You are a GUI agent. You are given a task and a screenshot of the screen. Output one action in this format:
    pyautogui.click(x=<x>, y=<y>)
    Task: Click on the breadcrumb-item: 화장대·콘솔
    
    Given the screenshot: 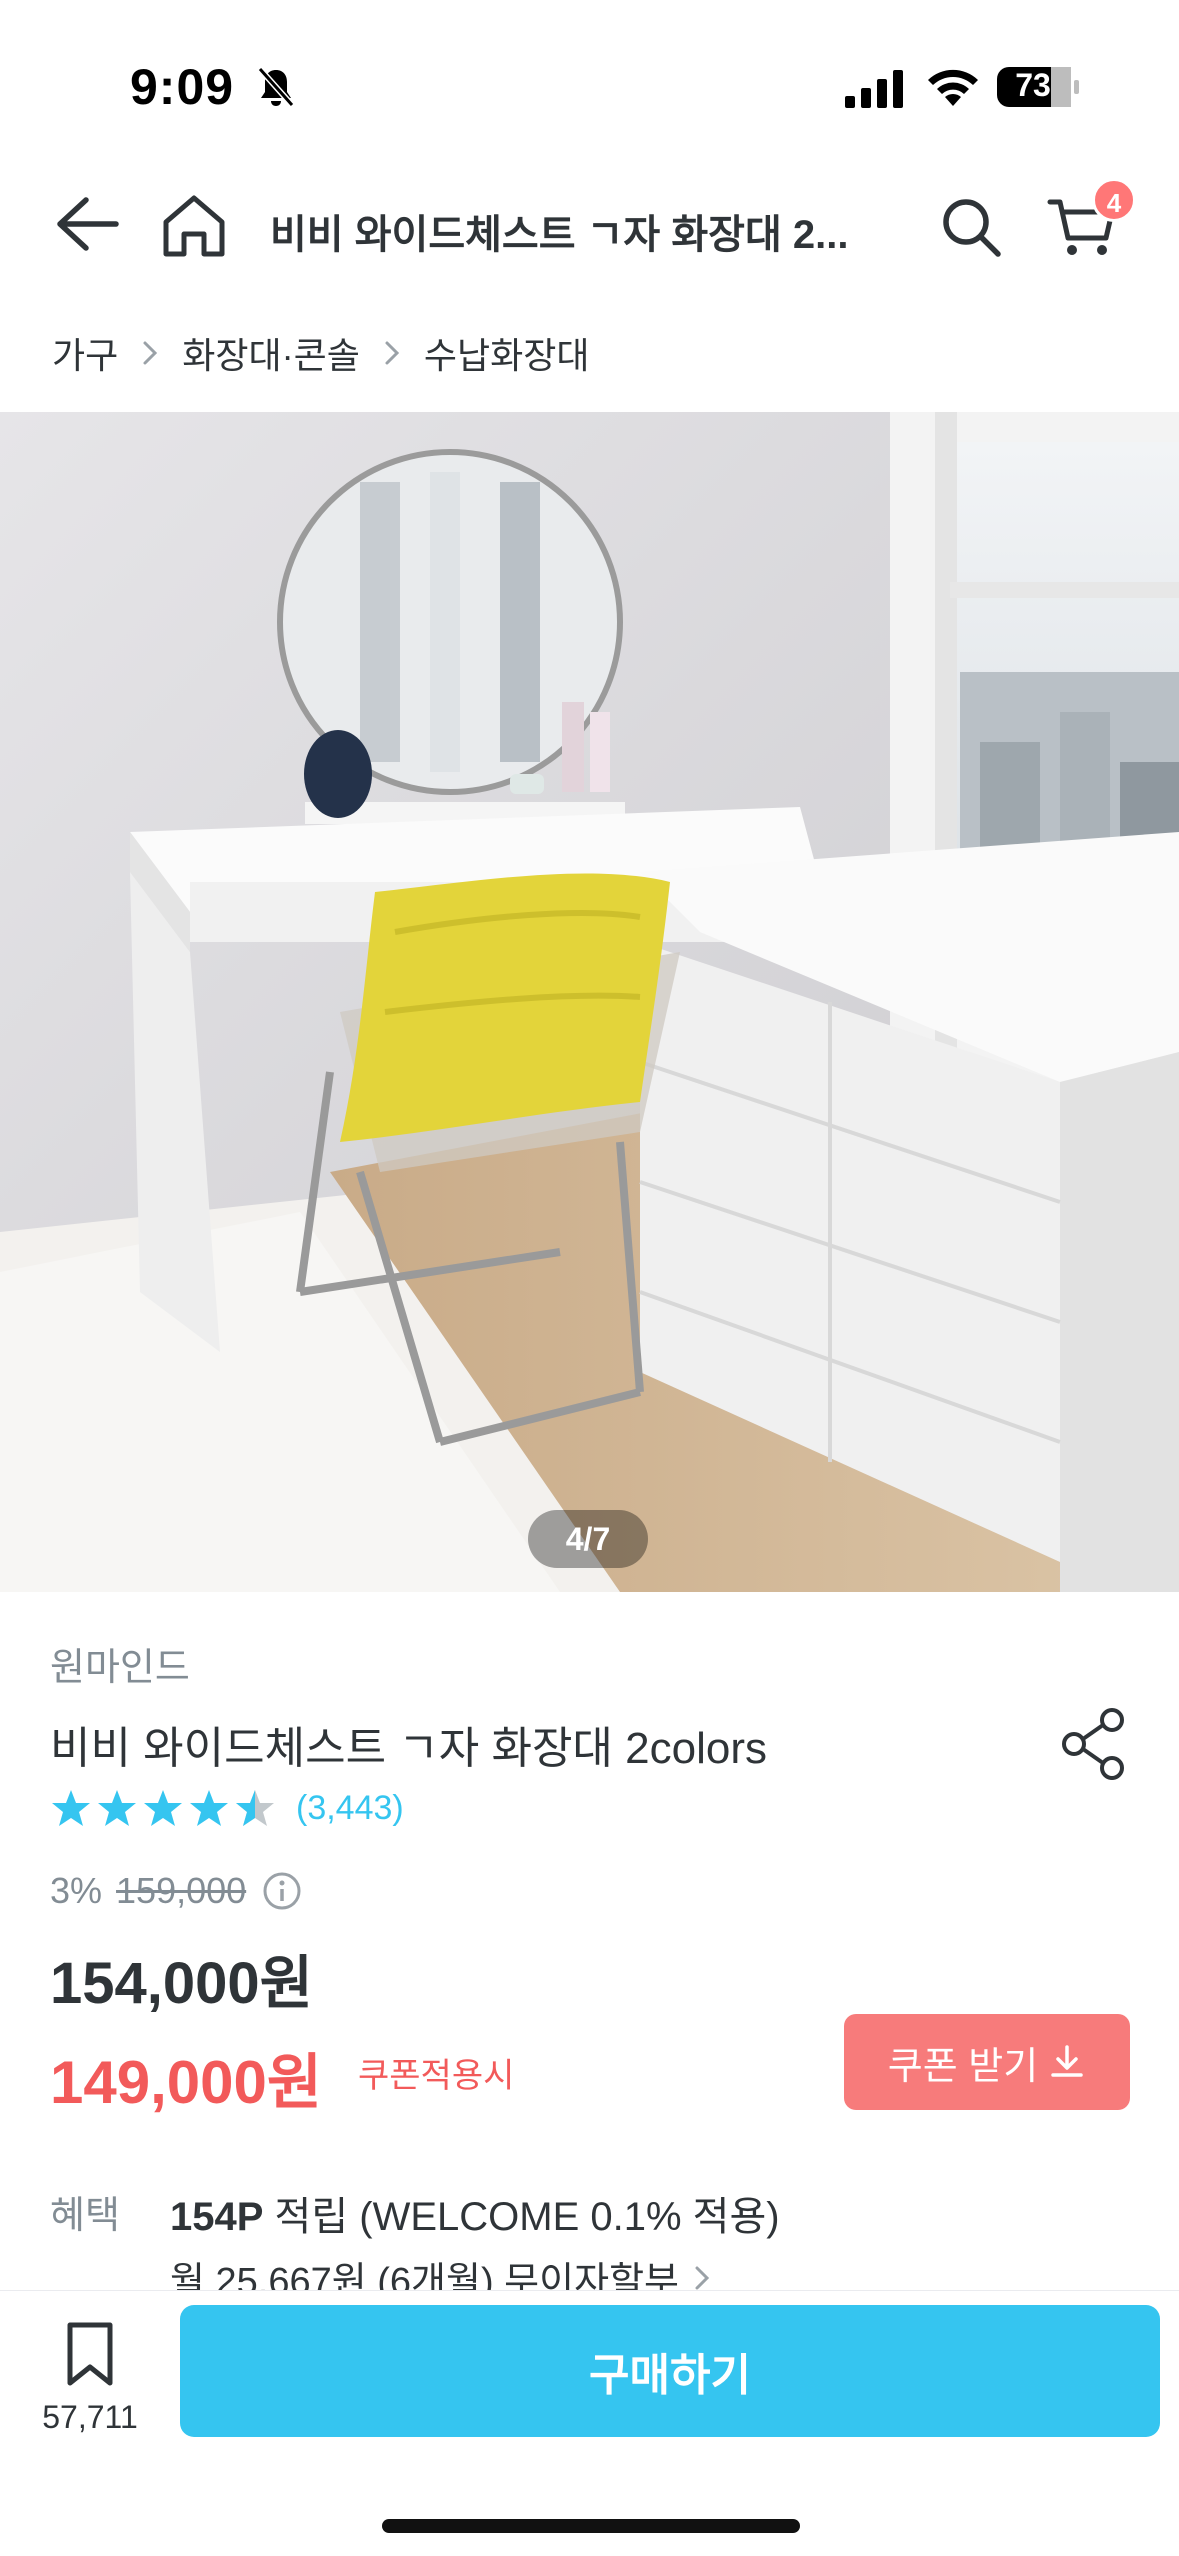 What is the action you would take?
    pyautogui.click(x=271, y=353)
    